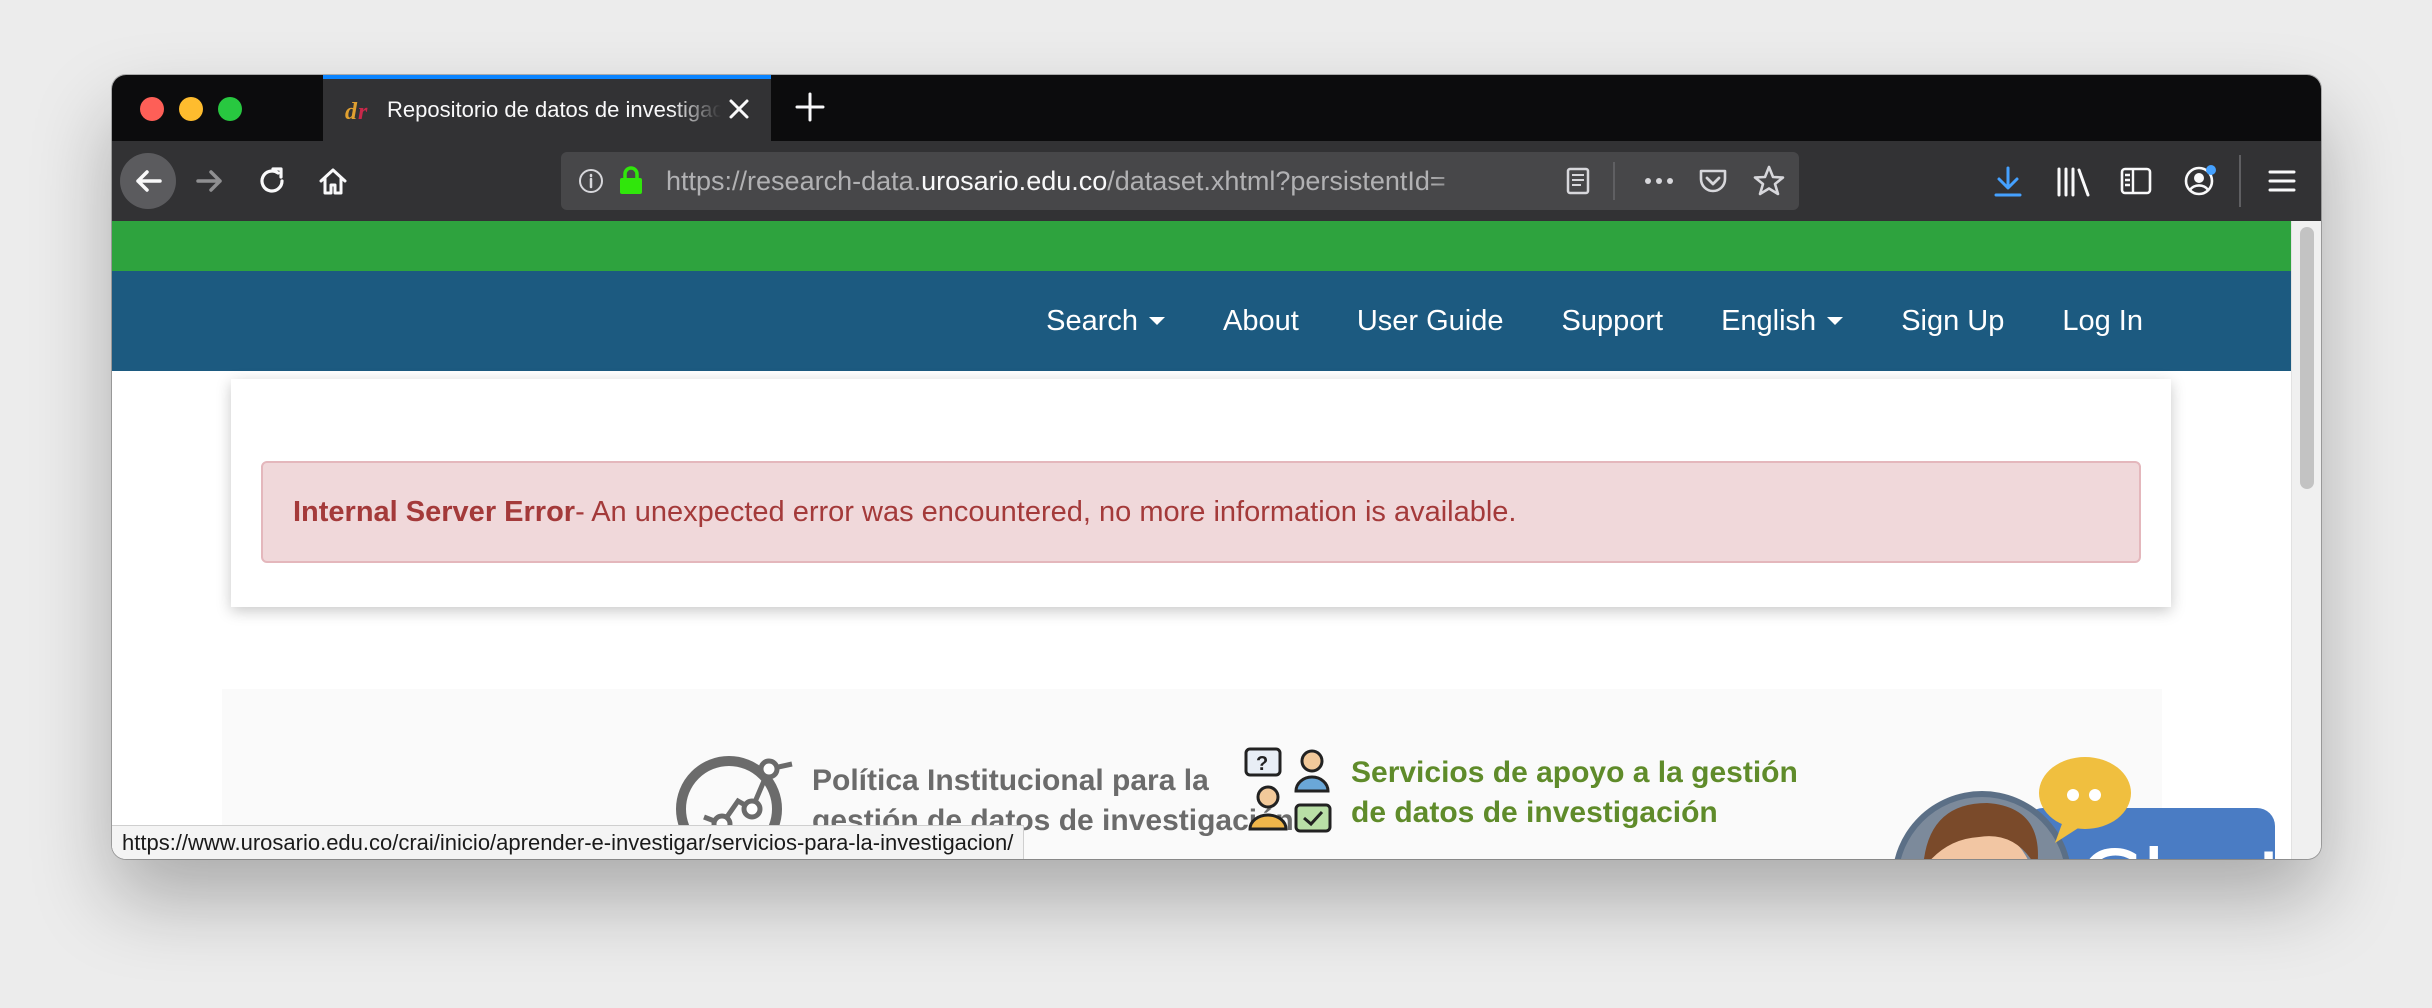  I want to click on bookmark-star-icon, so click(1769, 183).